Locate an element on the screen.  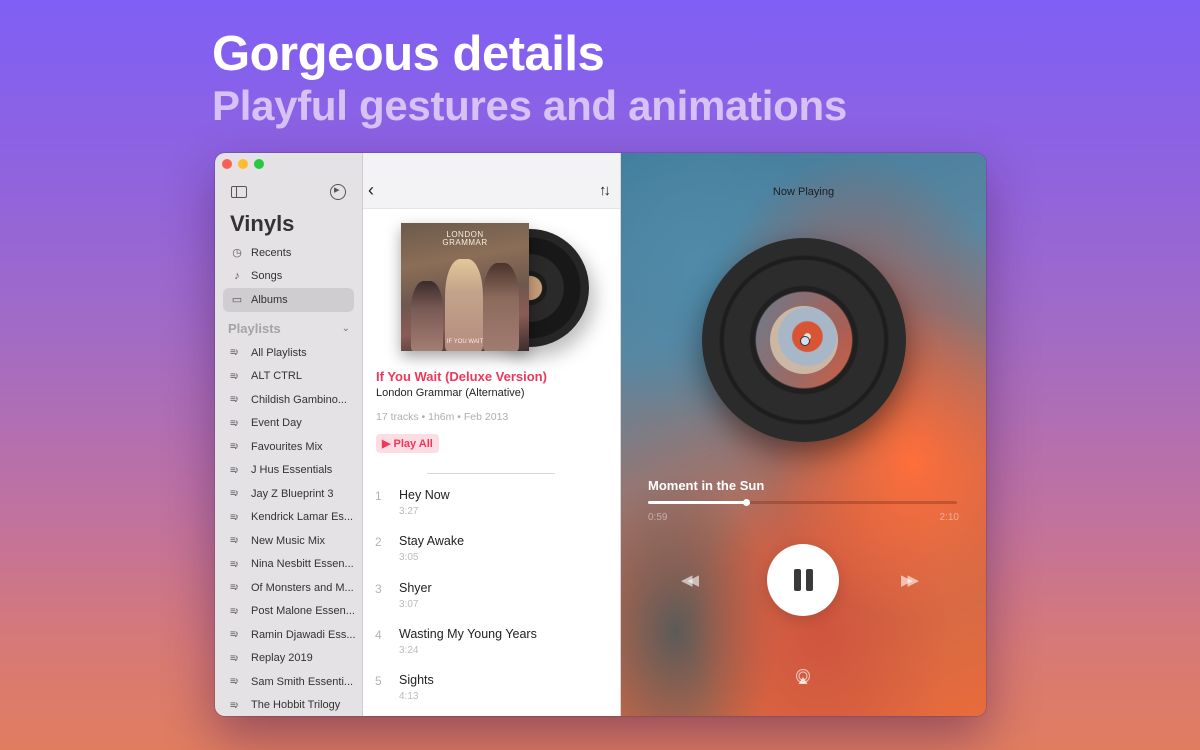
track-row: 3 Shyer 3:07 is located at coordinates (491, 602).